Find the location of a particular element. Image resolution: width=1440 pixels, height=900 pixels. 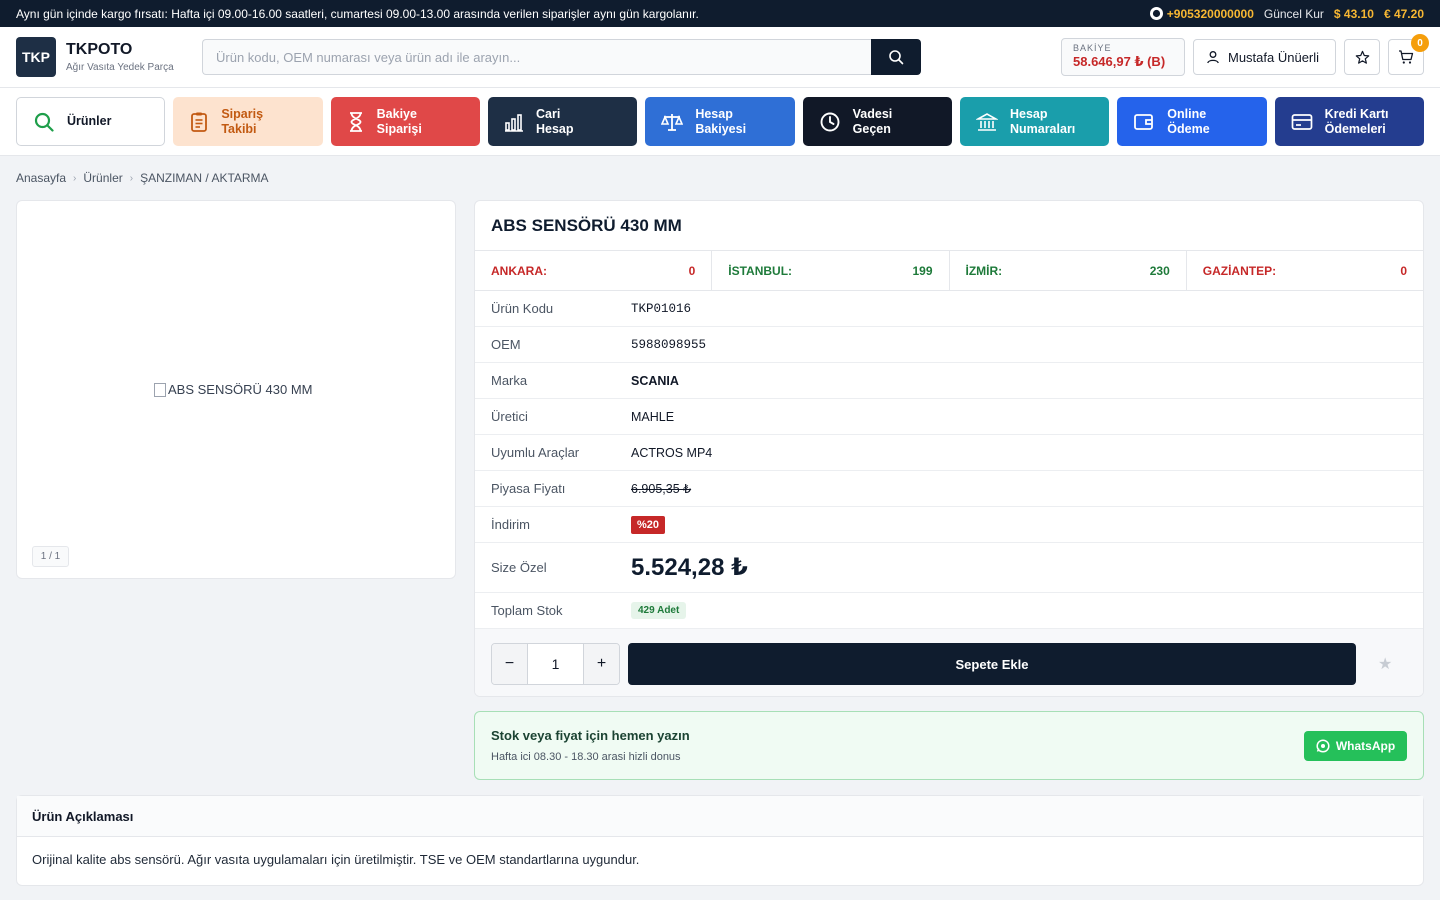

quantity-stepper: − + is located at coordinates (555, 664).